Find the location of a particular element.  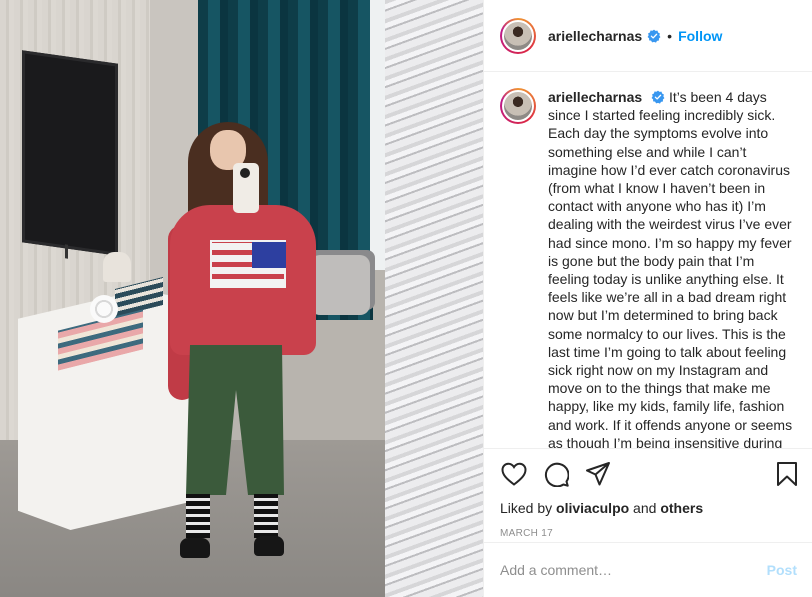

like-button is located at coordinates (514, 474).